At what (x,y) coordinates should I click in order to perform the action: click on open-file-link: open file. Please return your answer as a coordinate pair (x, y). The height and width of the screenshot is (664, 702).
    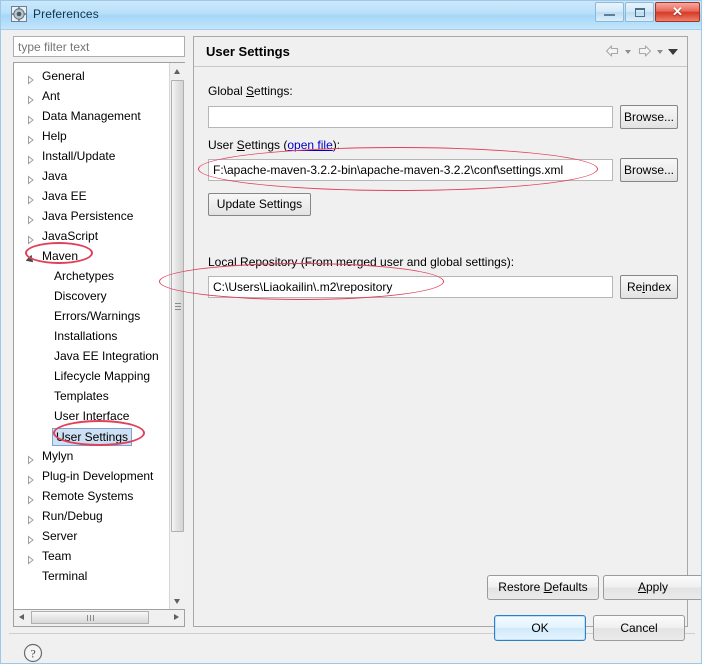
    Looking at the image, I should click on (309, 145).